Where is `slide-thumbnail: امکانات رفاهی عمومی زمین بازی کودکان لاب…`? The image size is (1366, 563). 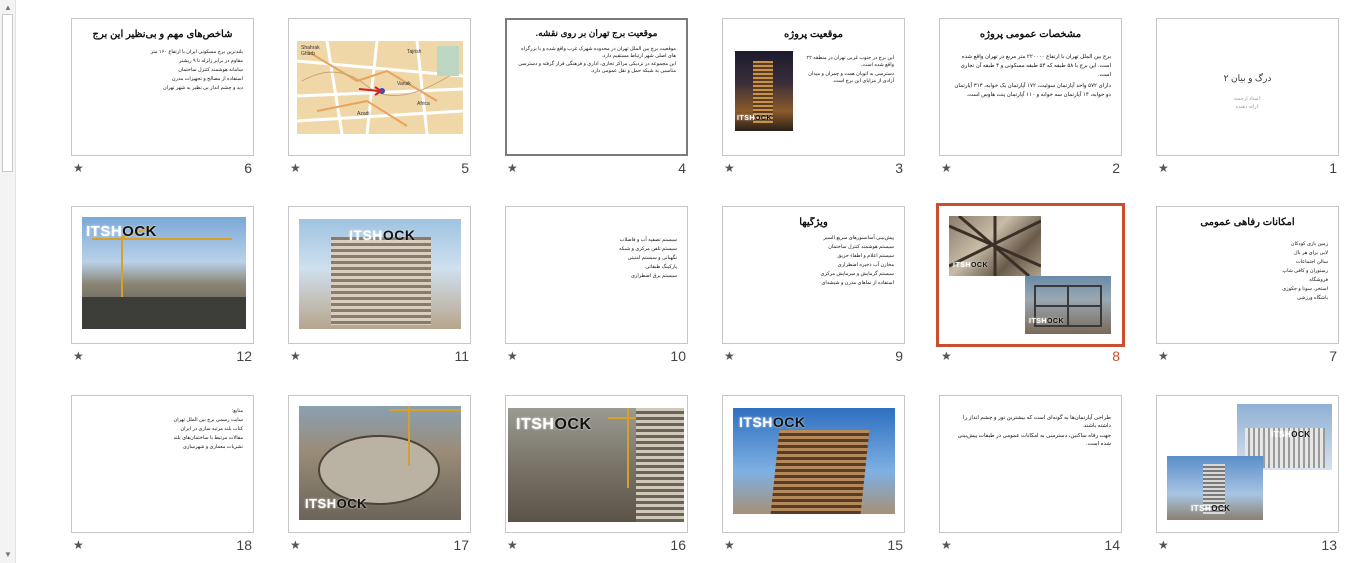 slide-thumbnail: امکانات رفاهی عمومی زمین بازی کودکان لاب… is located at coordinates (1247, 275).